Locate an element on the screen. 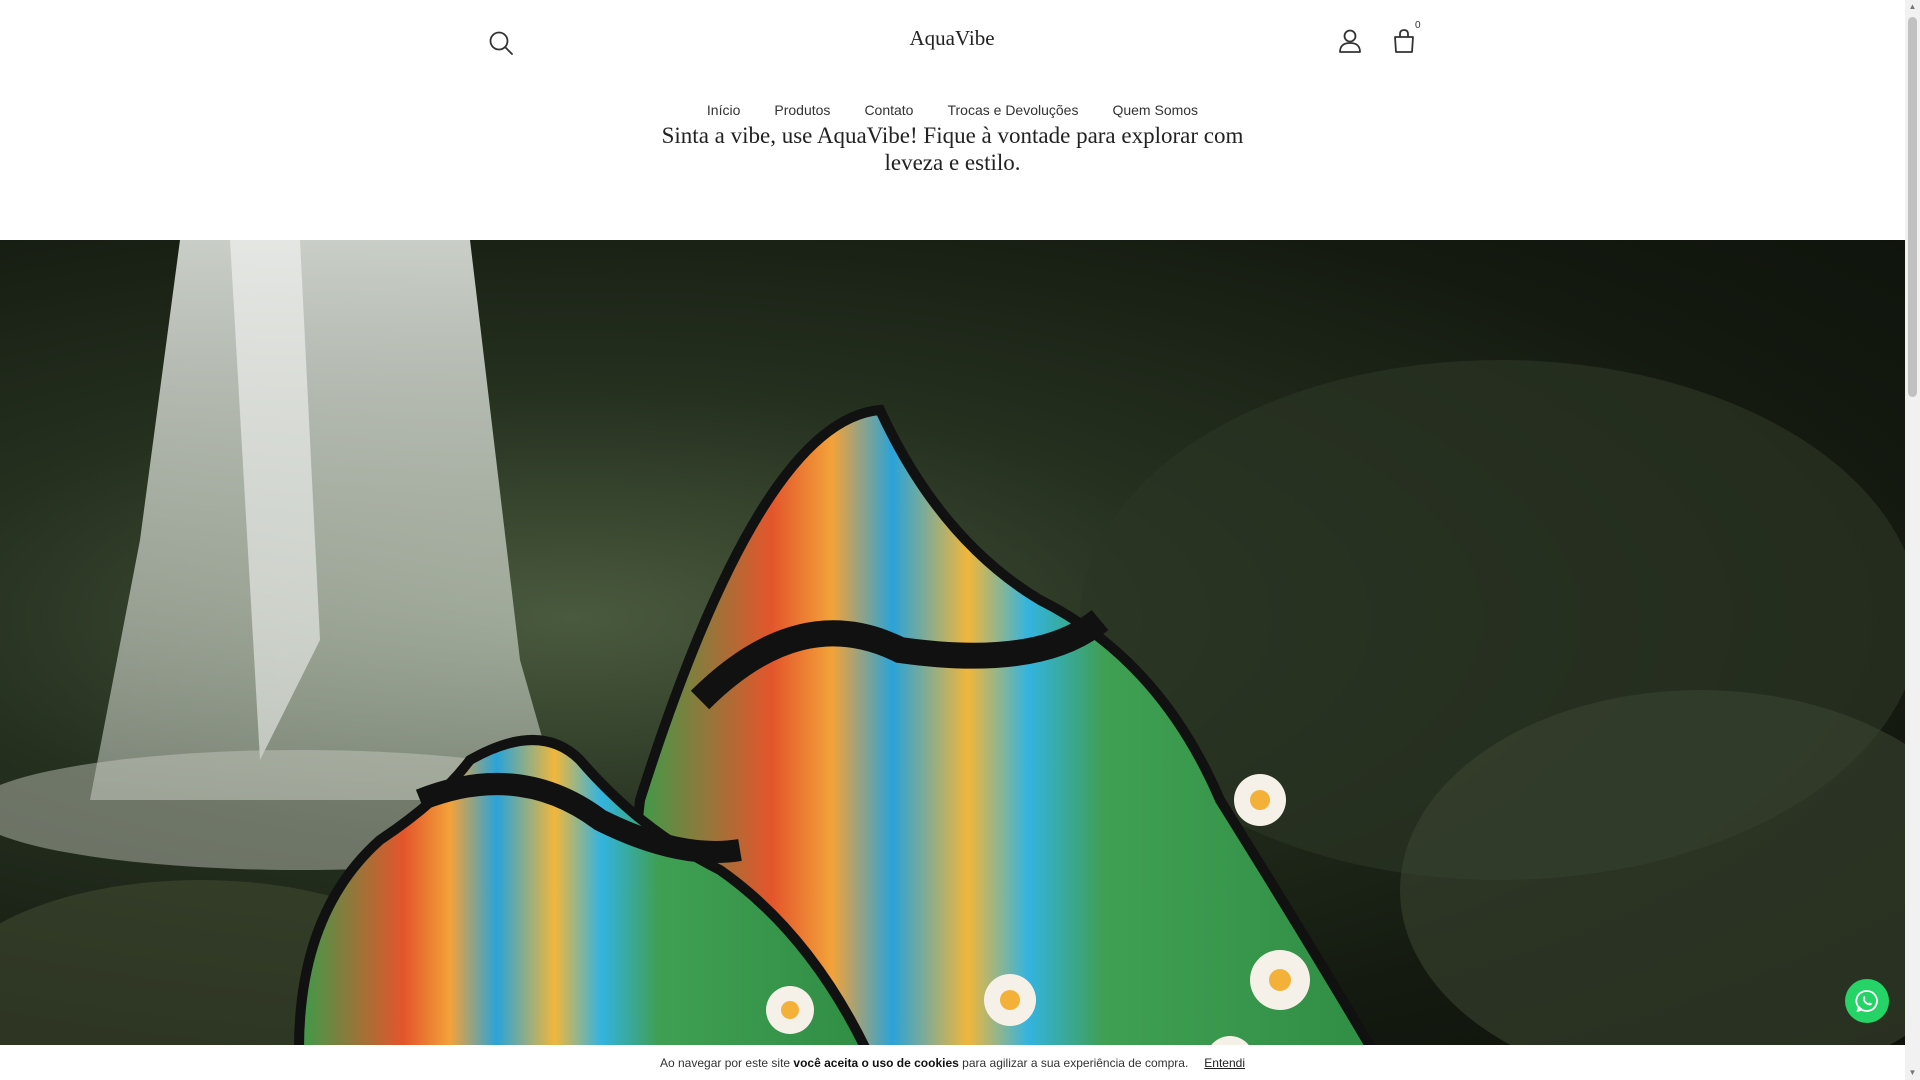 The height and width of the screenshot is (1080, 1920). scroll-up-arrow-icon: ▲ is located at coordinates (1912, 7).